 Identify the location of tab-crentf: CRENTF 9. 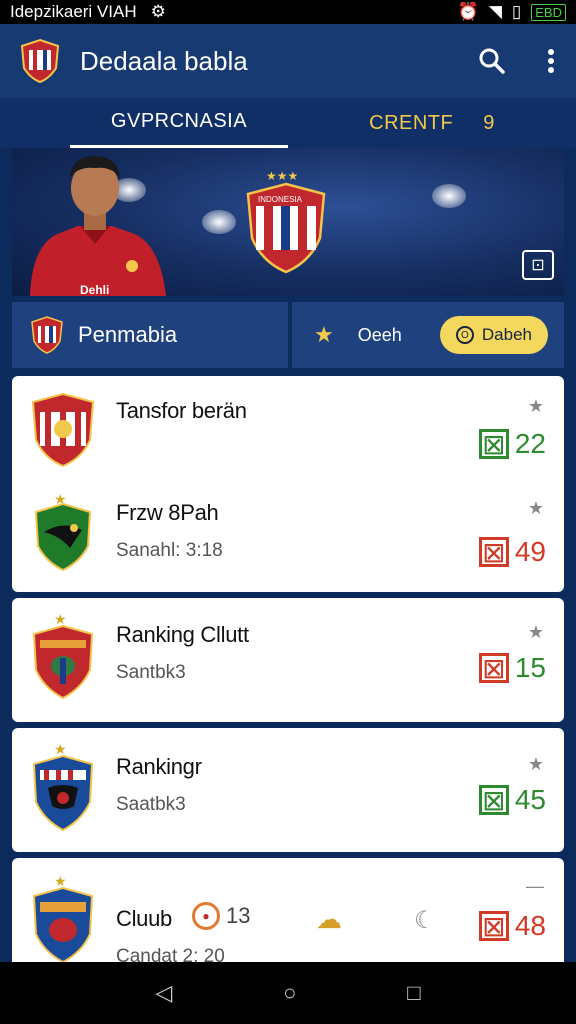
(432, 123).